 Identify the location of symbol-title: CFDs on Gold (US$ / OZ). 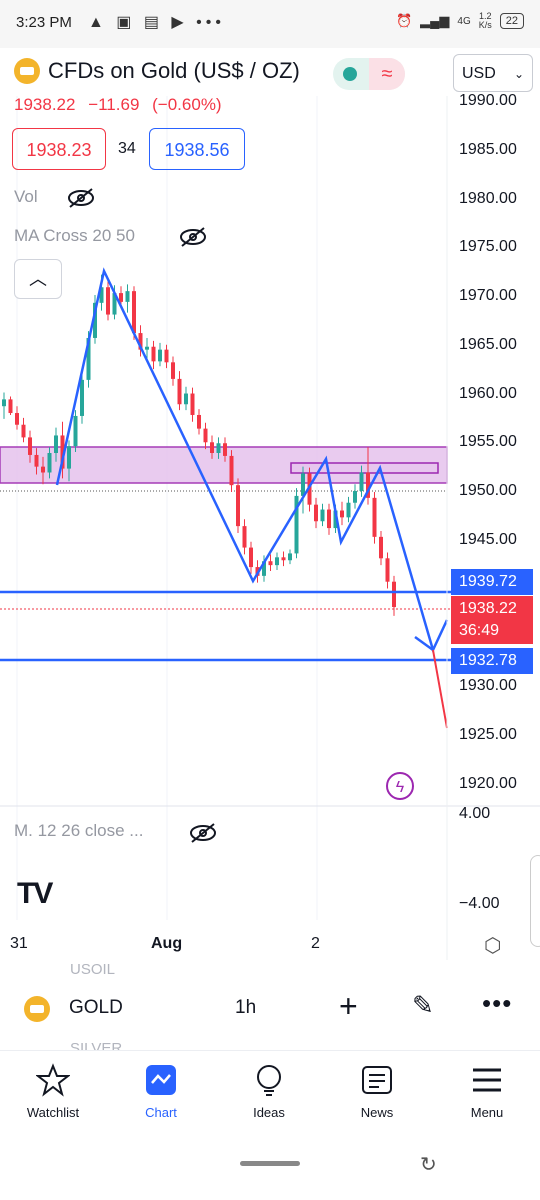
(174, 71).